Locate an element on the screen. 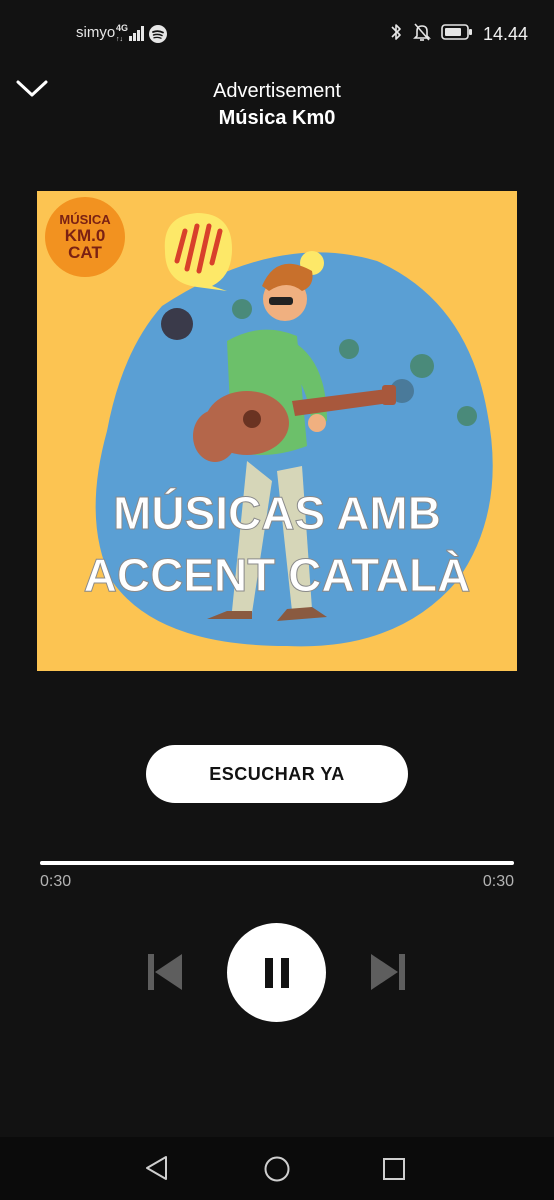 Image resolution: width=554 pixels, height=1200 pixels. home-circle-icon is located at coordinates (277, 1169).